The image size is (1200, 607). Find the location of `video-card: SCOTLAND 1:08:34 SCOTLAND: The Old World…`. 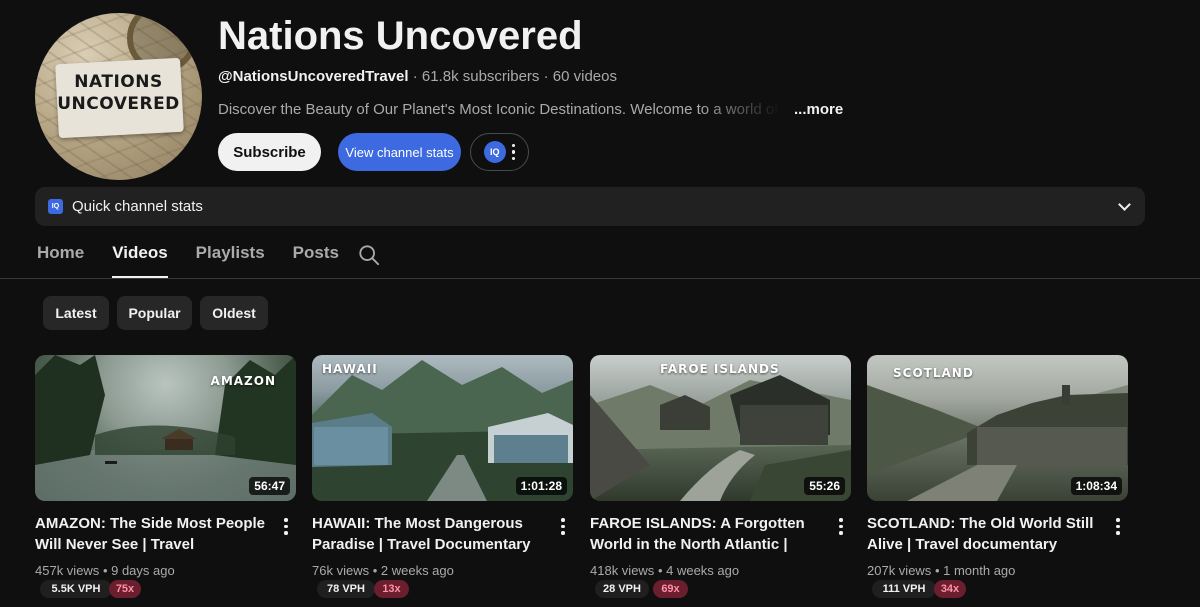

video-card: SCOTLAND 1:08:34 SCOTLAND: The Old World… is located at coordinates (997, 481).